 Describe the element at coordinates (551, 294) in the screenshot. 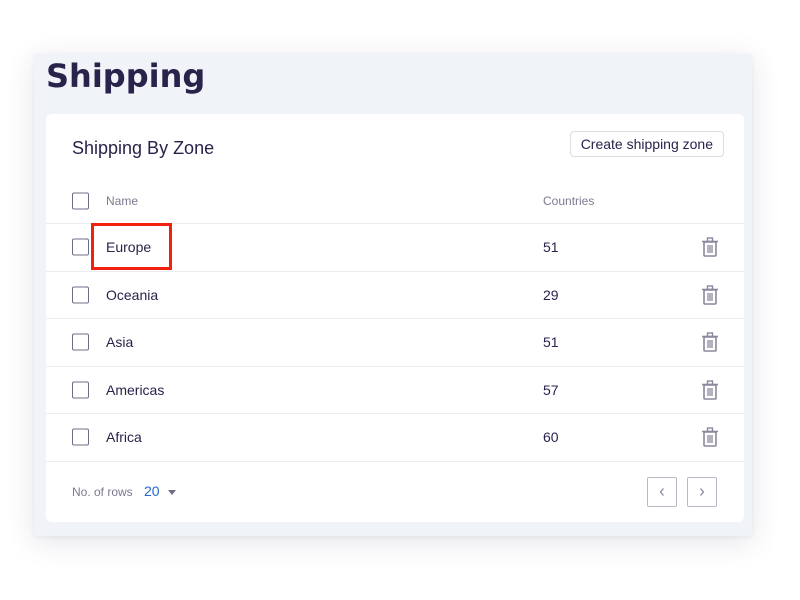

I see `zone-countries-count: 29` at that location.